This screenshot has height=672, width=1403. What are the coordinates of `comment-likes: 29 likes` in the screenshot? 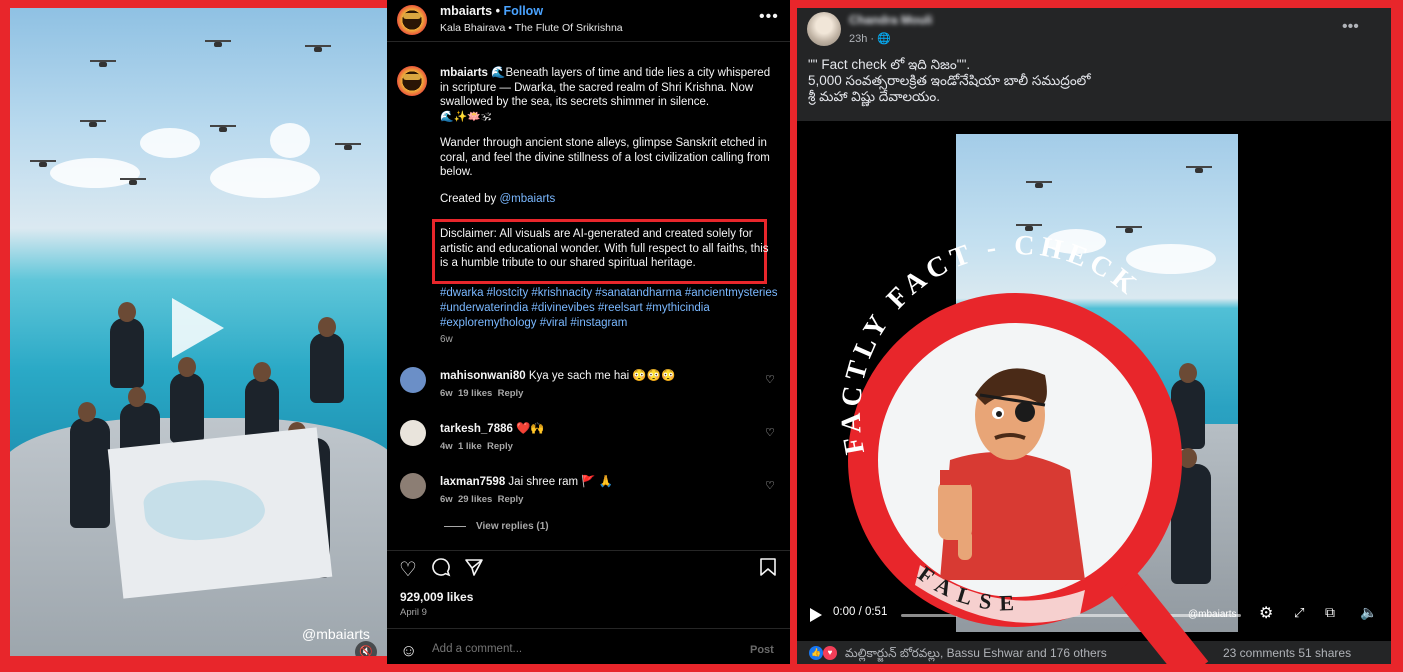 It's located at (475, 499).